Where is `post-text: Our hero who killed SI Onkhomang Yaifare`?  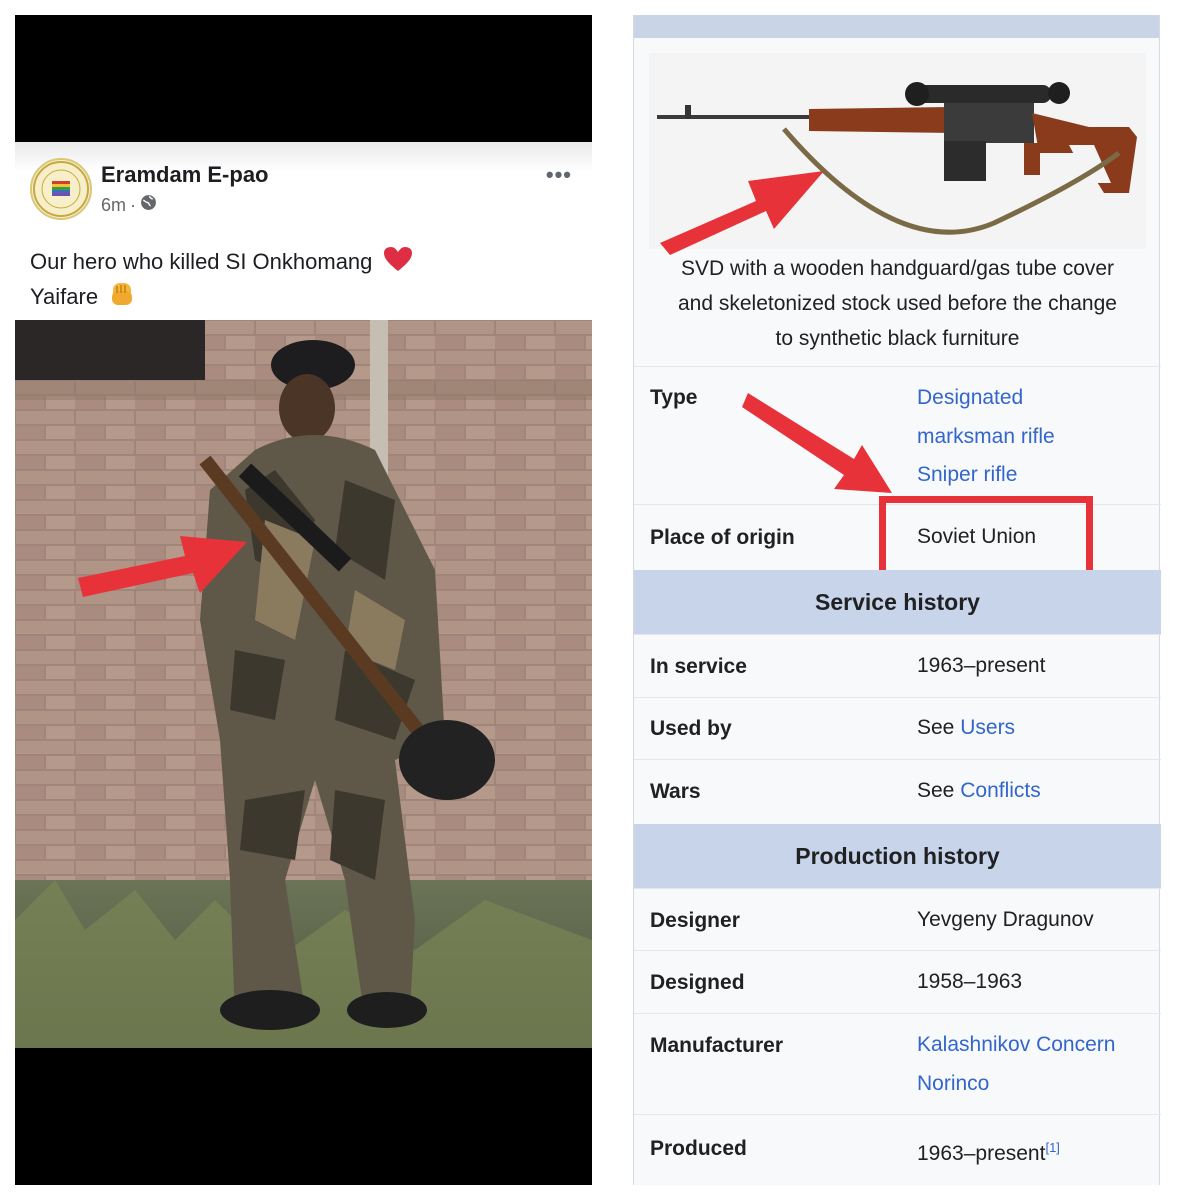
post-text: Our hero who killed SI Onkhomang Yaifare is located at coordinates (290, 281).